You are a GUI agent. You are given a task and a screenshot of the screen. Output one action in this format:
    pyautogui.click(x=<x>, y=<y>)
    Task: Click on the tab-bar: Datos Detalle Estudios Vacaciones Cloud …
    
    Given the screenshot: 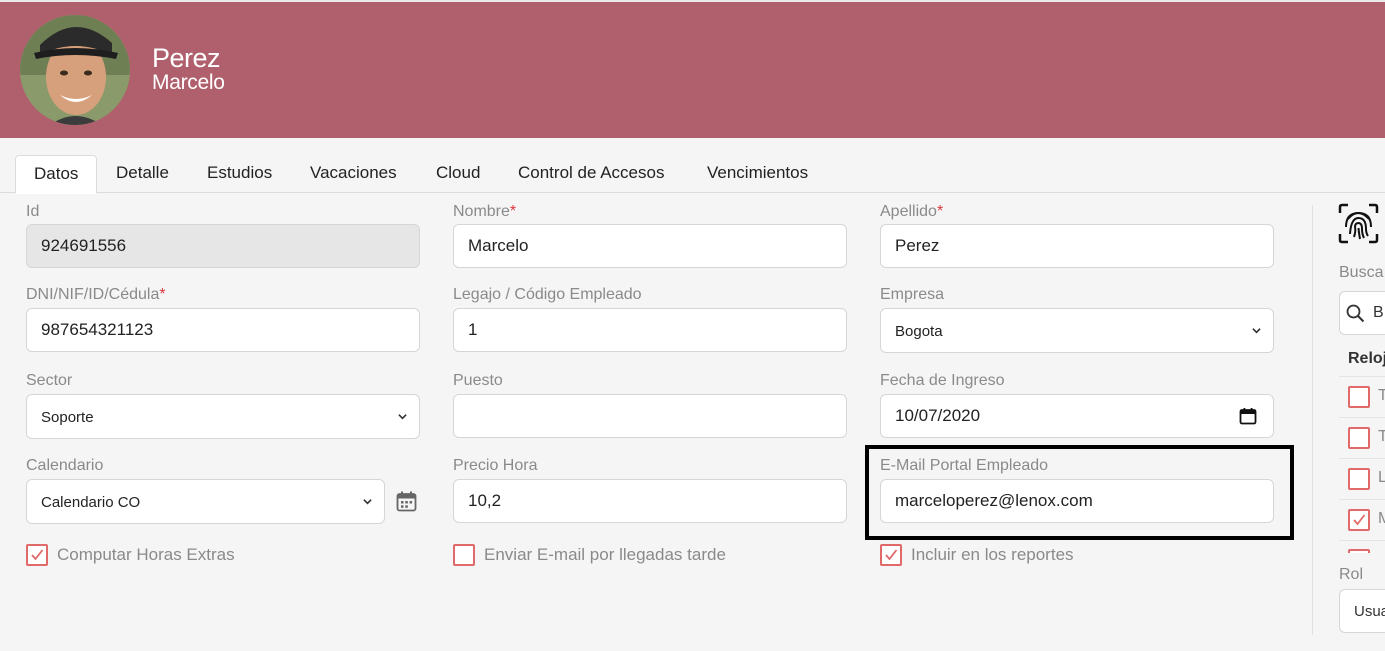 What is the action you would take?
    pyautogui.click(x=692, y=174)
    